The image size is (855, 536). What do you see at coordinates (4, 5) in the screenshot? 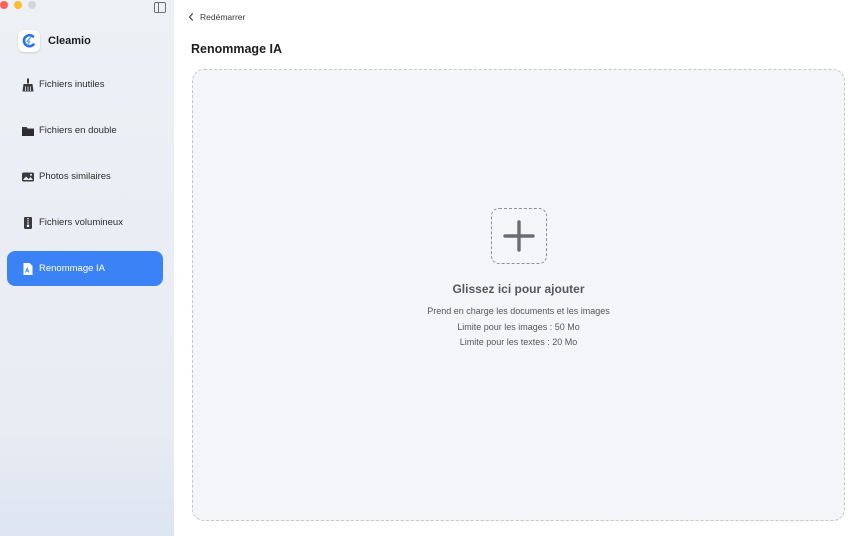
I see `close-icon` at bounding box center [4, 5].